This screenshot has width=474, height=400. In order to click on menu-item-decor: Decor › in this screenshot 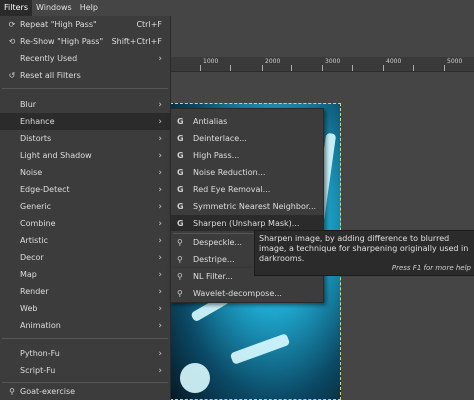, I will do `click(85, 257)`.